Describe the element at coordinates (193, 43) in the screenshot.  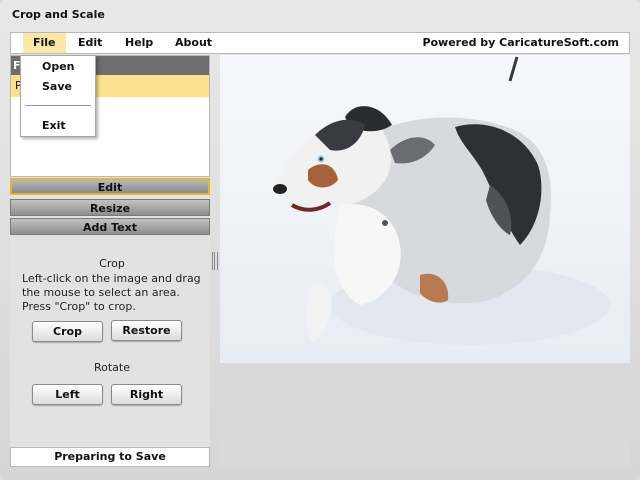
I see `menu-about: About` at that location.